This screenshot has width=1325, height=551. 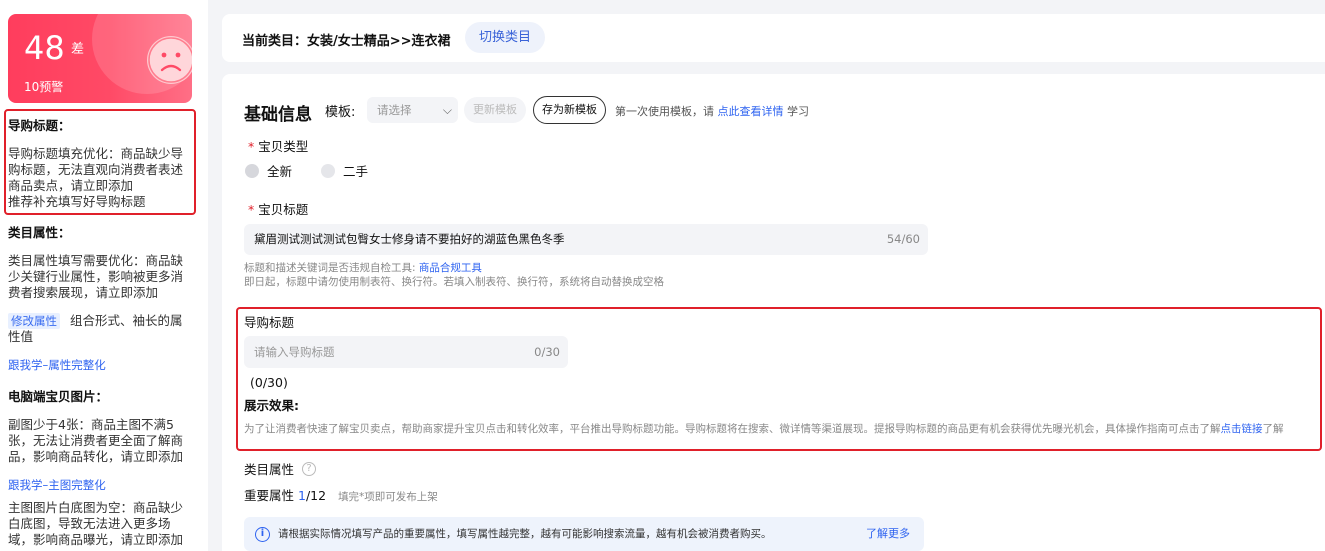 I want to click on item-type-text: 宝贝类型, so click(x=283, y=146).